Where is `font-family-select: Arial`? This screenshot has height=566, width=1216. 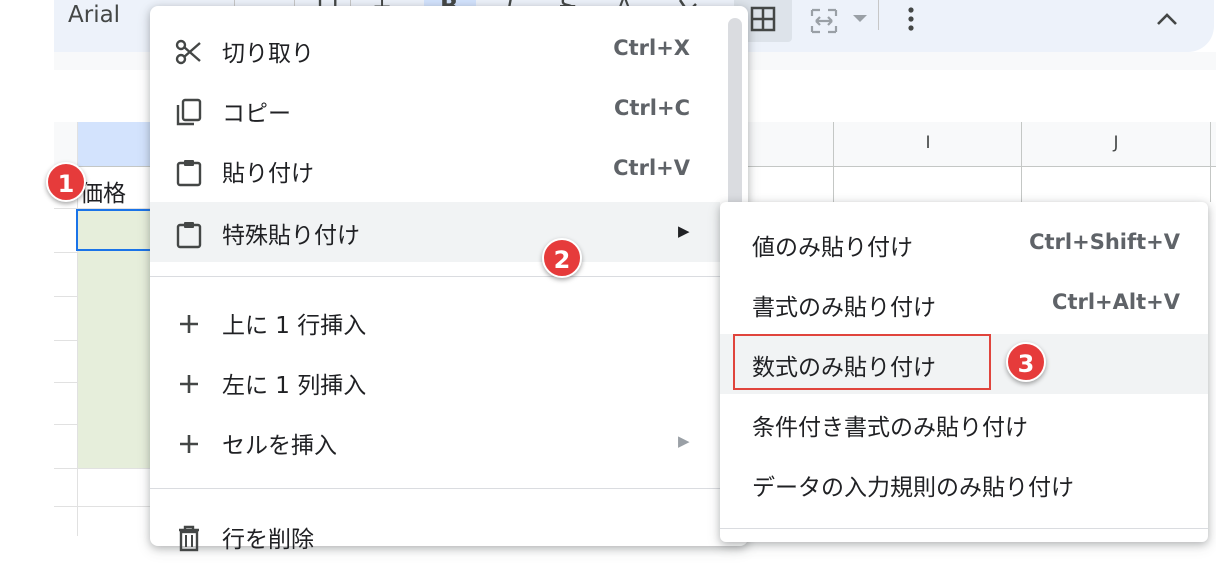 font-family-select: Arial is located at coordinates (94, 15).